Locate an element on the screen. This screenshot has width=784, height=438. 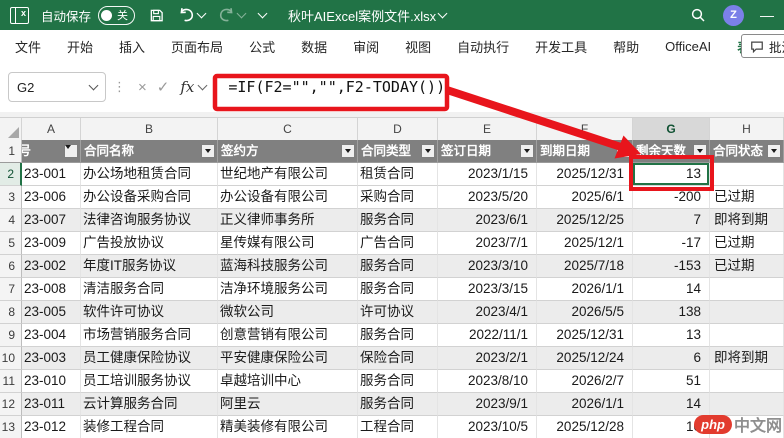
cell-type: 采购合同 is located at coordinates (398, 197).